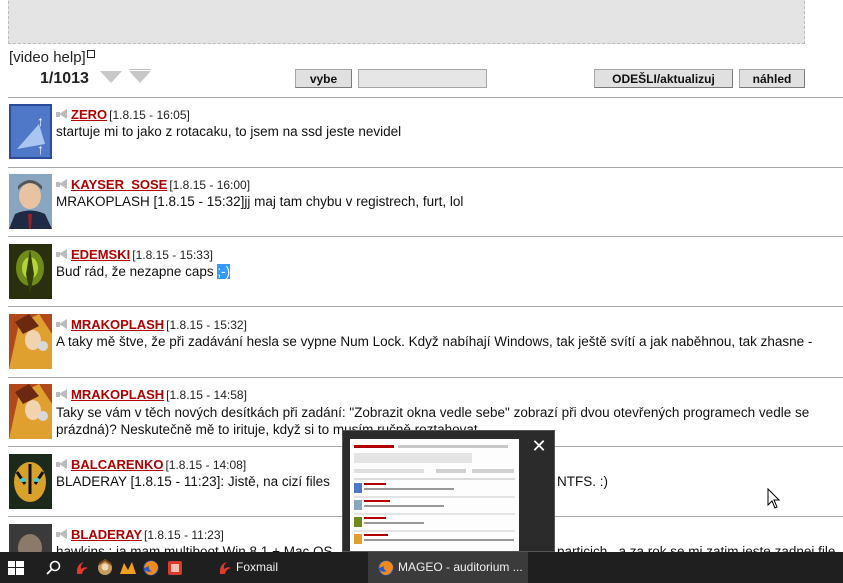 The width and height of the screenshot is (843, 583). Describe the element at coordinates (663, 78) in the screenshot. I see `send-update-button: ODEŠLI/aktualizuj` at that location.